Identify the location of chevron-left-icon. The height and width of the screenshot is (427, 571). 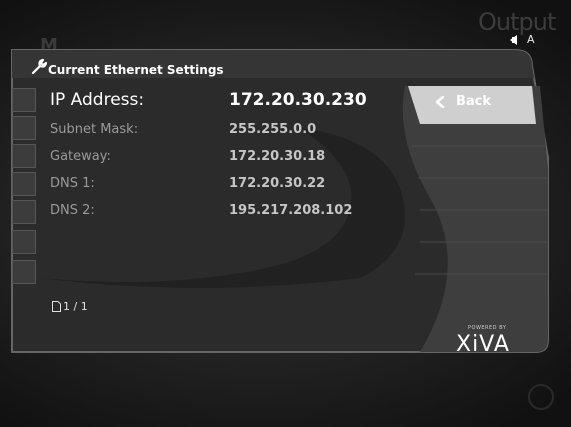
(440, 102).